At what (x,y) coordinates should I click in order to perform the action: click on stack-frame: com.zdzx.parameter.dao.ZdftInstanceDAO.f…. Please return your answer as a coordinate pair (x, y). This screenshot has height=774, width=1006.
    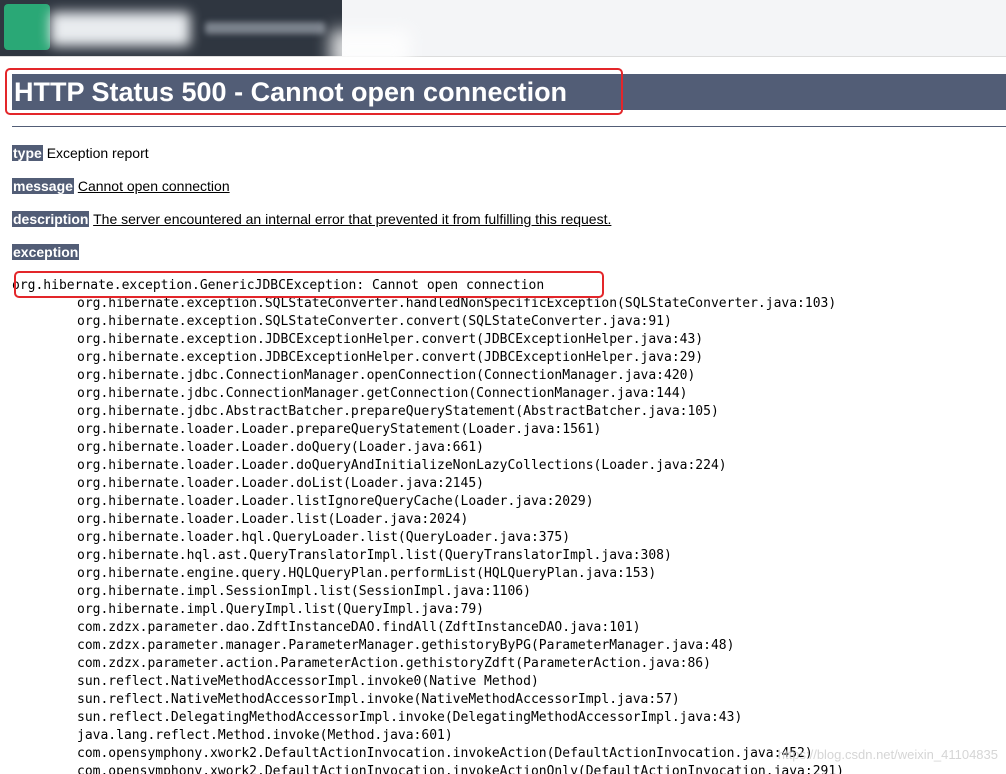
    Looking at the image, I should click on (359, 627).